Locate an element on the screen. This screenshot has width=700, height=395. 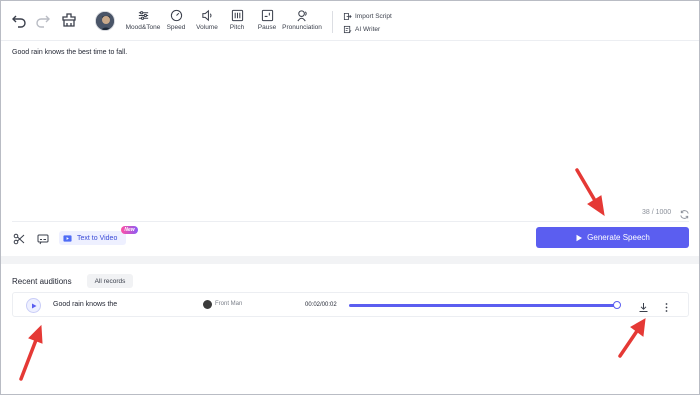
scissors-icon is located at coordinates (19, 238).